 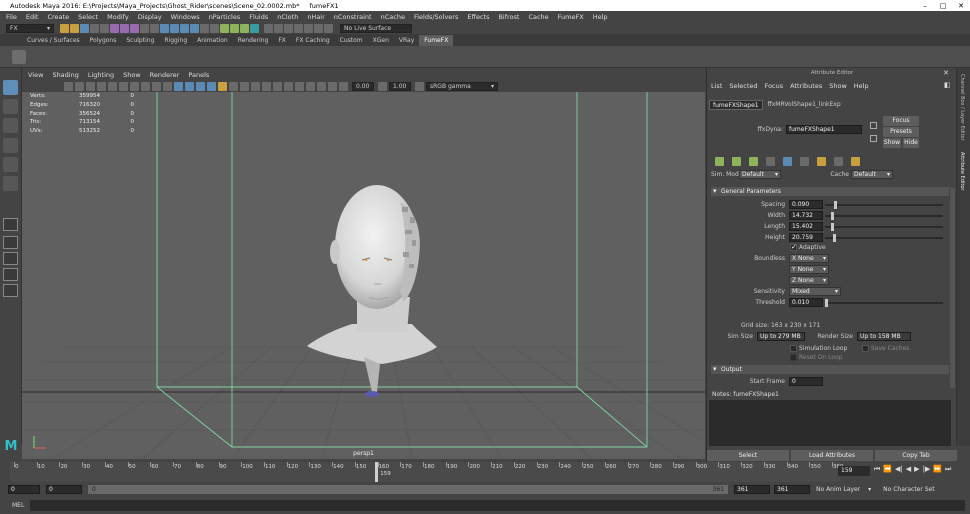 I want to click on menu-create: Create, so click(x=58, y=17).